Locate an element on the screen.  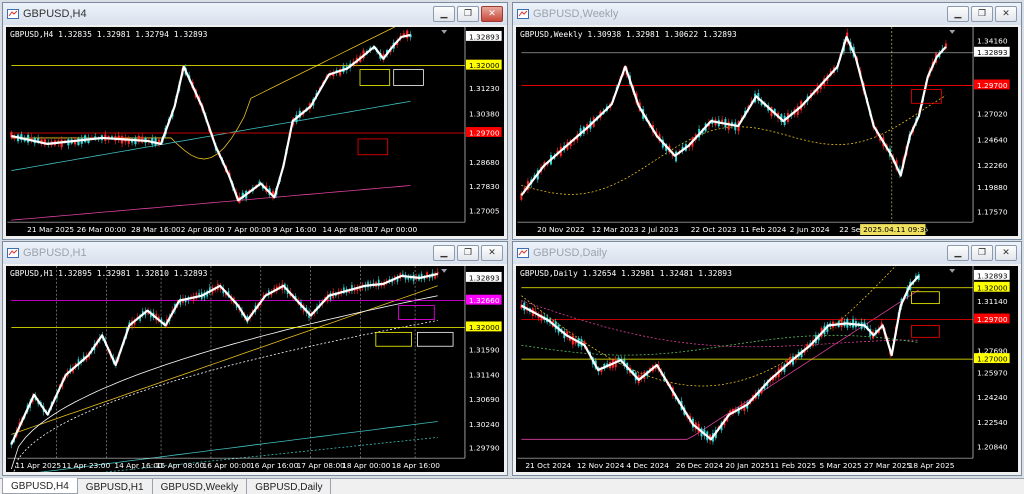
time-label: 18 Apr 00:00 is located at coordinates (366, 465).